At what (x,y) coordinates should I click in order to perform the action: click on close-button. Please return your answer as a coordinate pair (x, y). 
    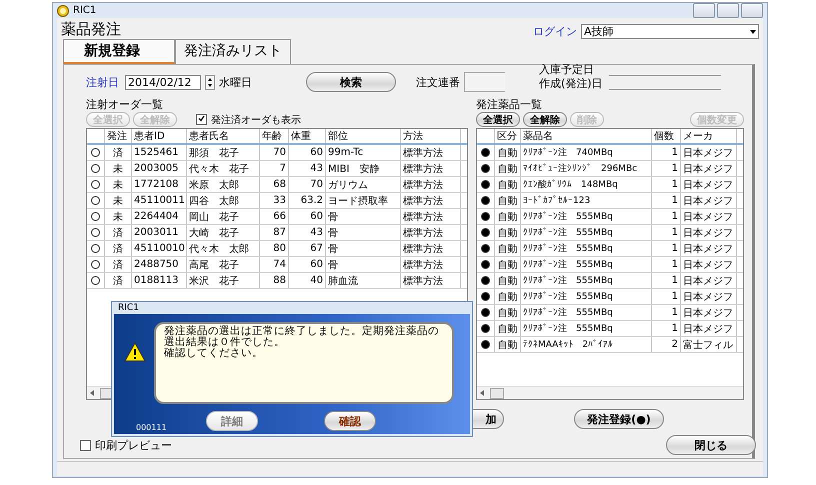
    Looking at the image, I should click on (752, 10).